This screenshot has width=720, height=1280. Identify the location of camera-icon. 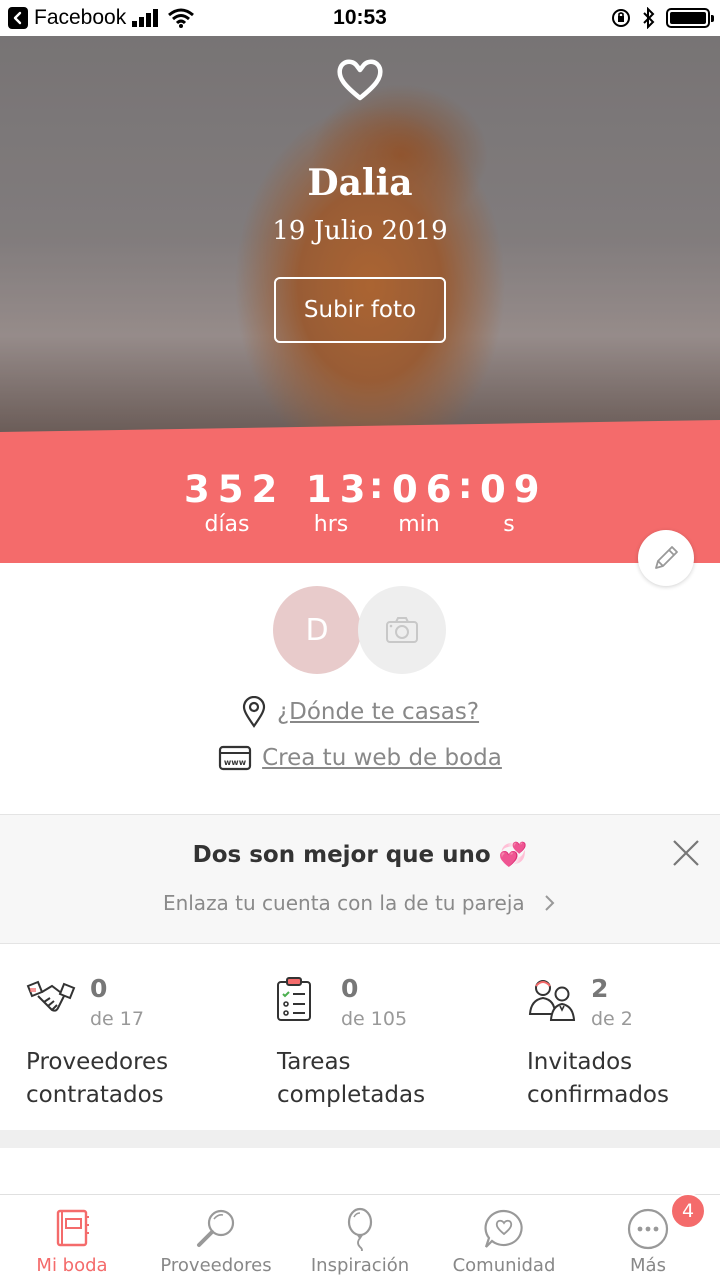
(402, 630).